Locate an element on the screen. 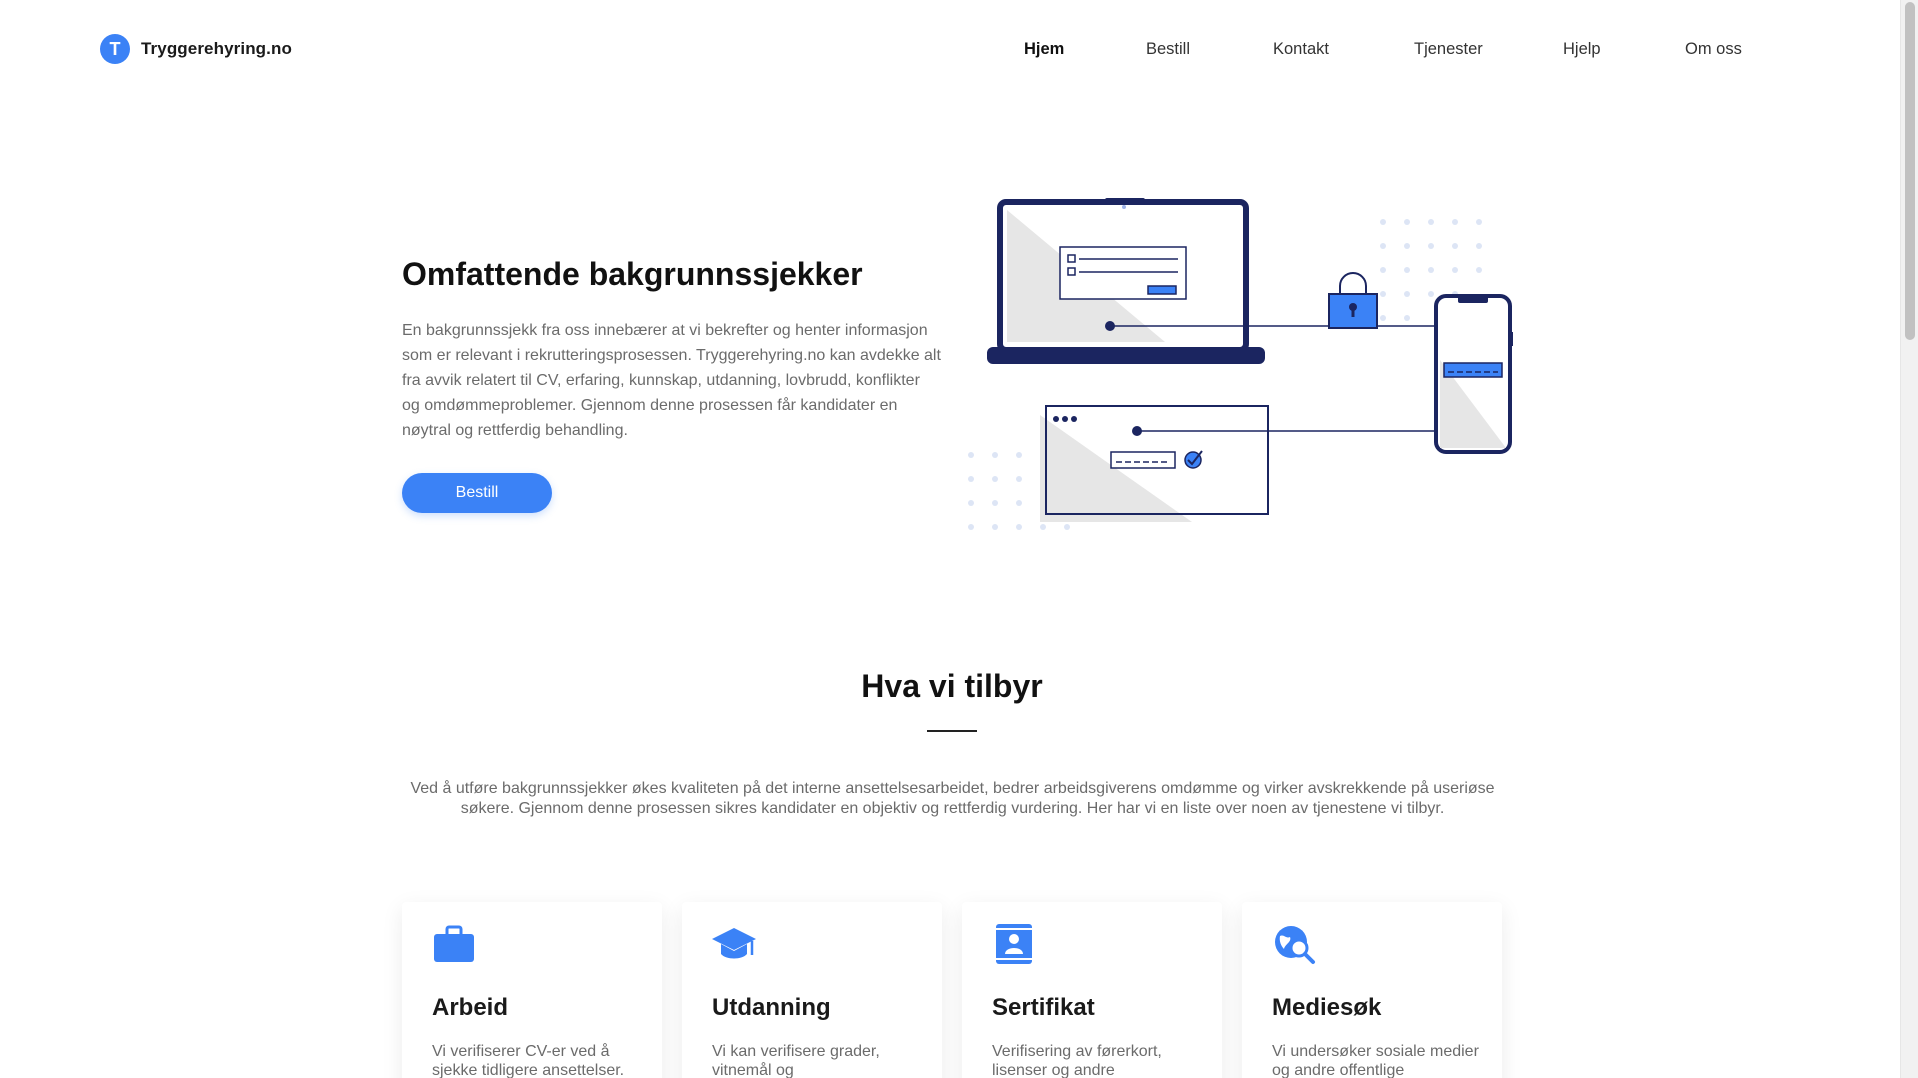 Image resolution: width=1918 pixels, height=1078 pixels. nav-item-om-oss: Om oss is located at coordinates (1713, 49).